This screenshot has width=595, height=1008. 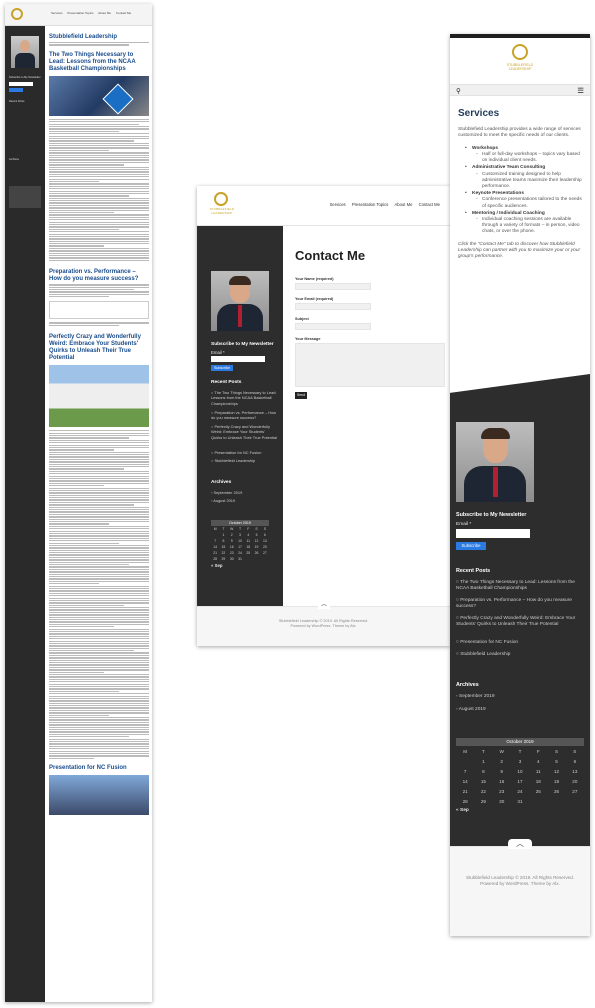 I want to click on post-title: Presentation for NC Fusion, so click(x=99, y=768).